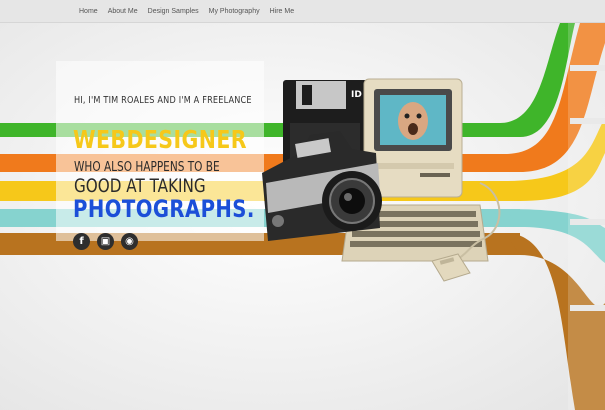 The image size is (605, 410). Describe the element at coordinates (164, 209) in the screenshot. I see `photographs-heading: PHOTOGRAPHS.` at that location.